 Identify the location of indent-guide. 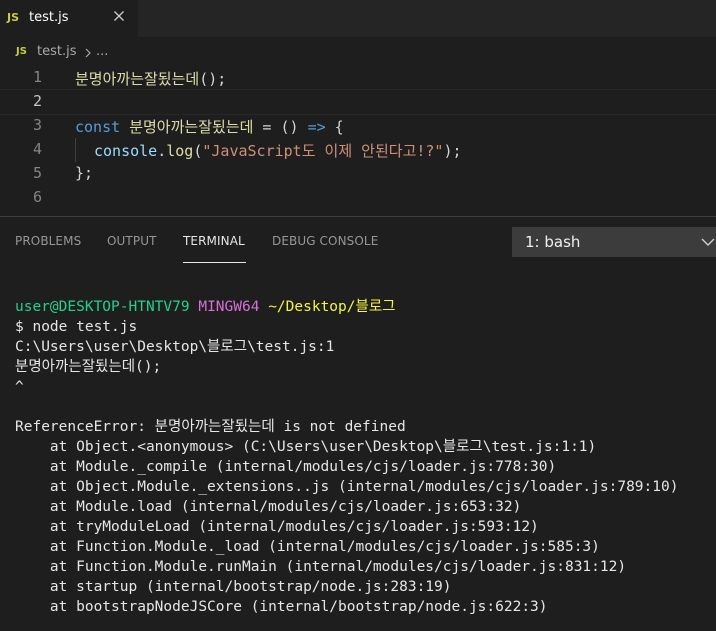
(75, 150).